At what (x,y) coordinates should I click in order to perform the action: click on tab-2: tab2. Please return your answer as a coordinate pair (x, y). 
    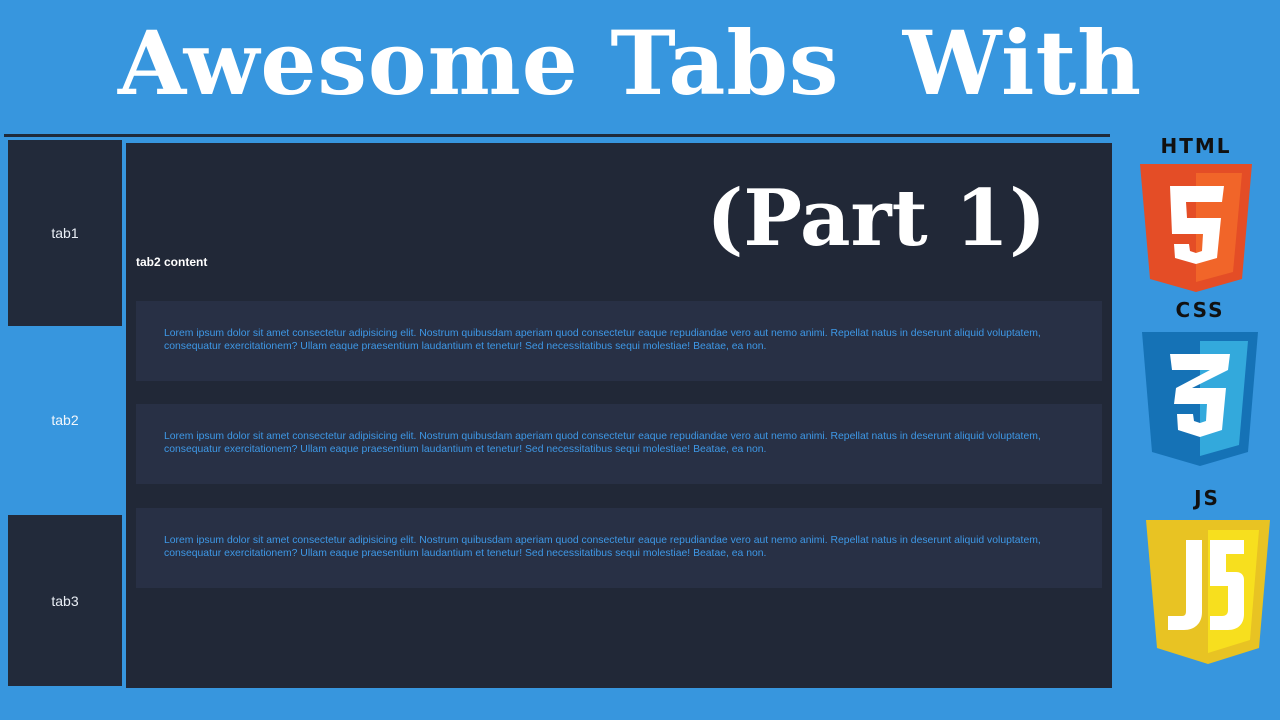
    Looking at the image, I should click on (65, 420).